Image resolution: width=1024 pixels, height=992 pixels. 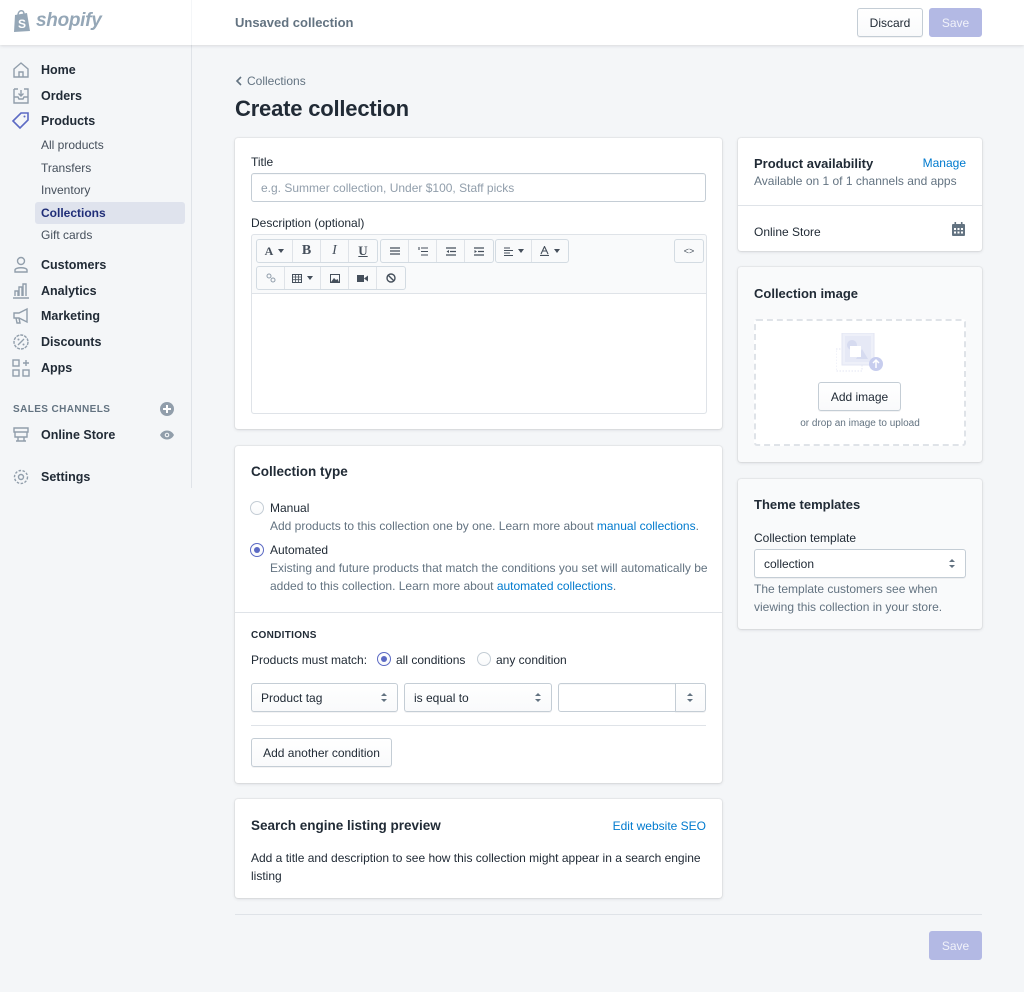 I want to click on shopify-logo: S shopify, so click(x=57, y=21).